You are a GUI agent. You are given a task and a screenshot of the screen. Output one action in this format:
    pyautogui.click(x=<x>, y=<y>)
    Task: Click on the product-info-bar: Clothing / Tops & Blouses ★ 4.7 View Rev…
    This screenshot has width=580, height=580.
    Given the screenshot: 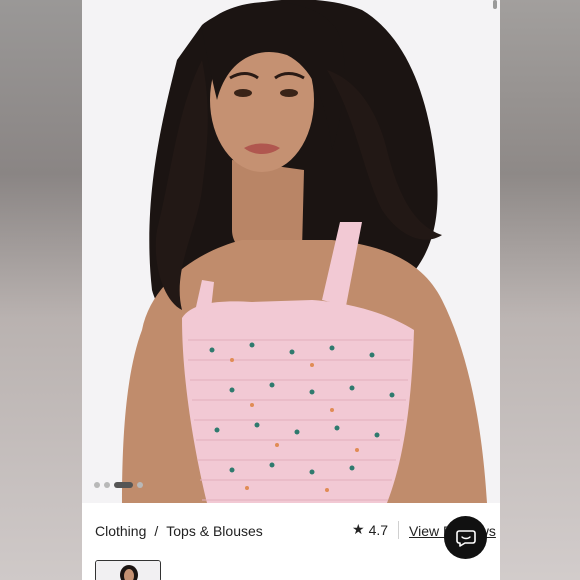 What is the action you would take?
    pyautogui.click(x=291, y=531)
    